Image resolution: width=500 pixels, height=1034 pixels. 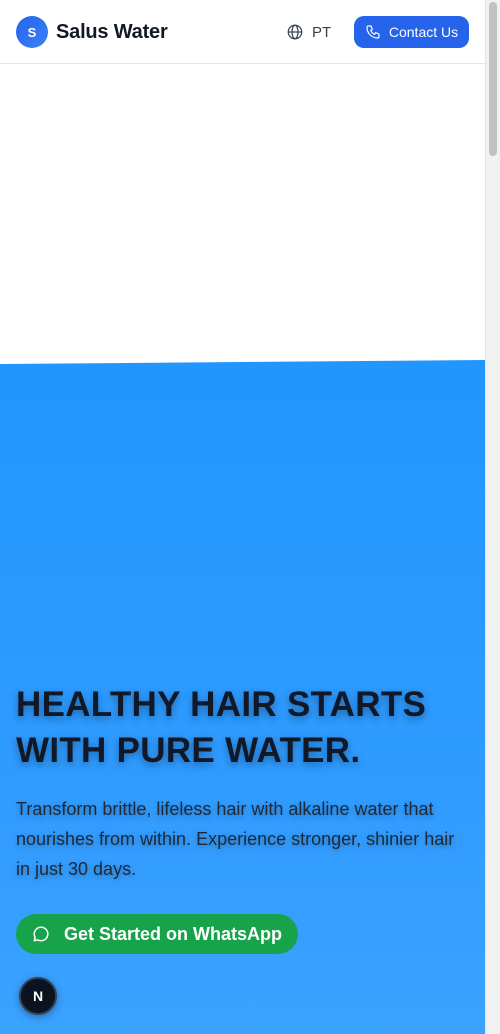 I want to click on whatsapp-cta-button: Get Started on WhatsApp, so click(x=157, y=934).